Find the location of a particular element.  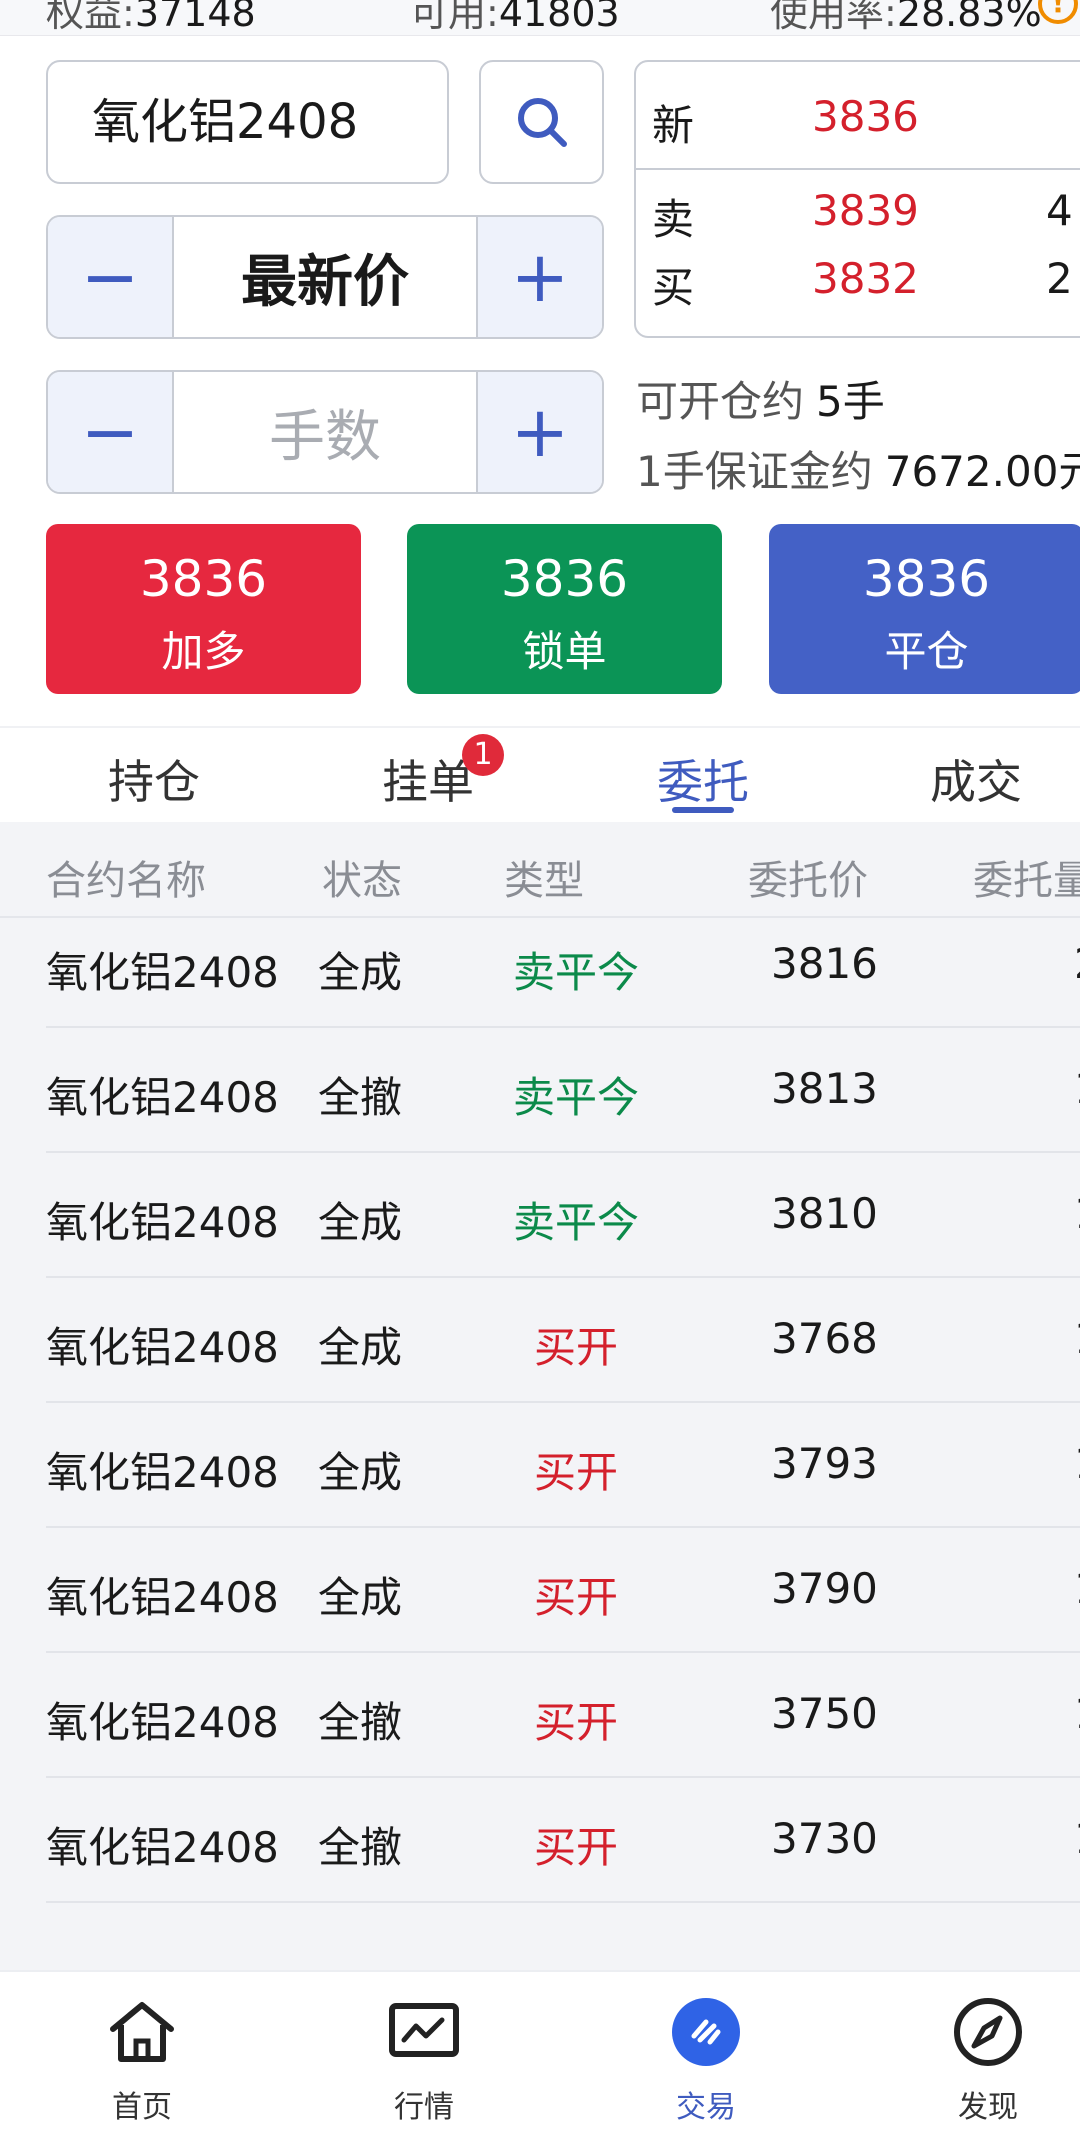

add-long-label: 加多 is located at coordinates (203, 651).